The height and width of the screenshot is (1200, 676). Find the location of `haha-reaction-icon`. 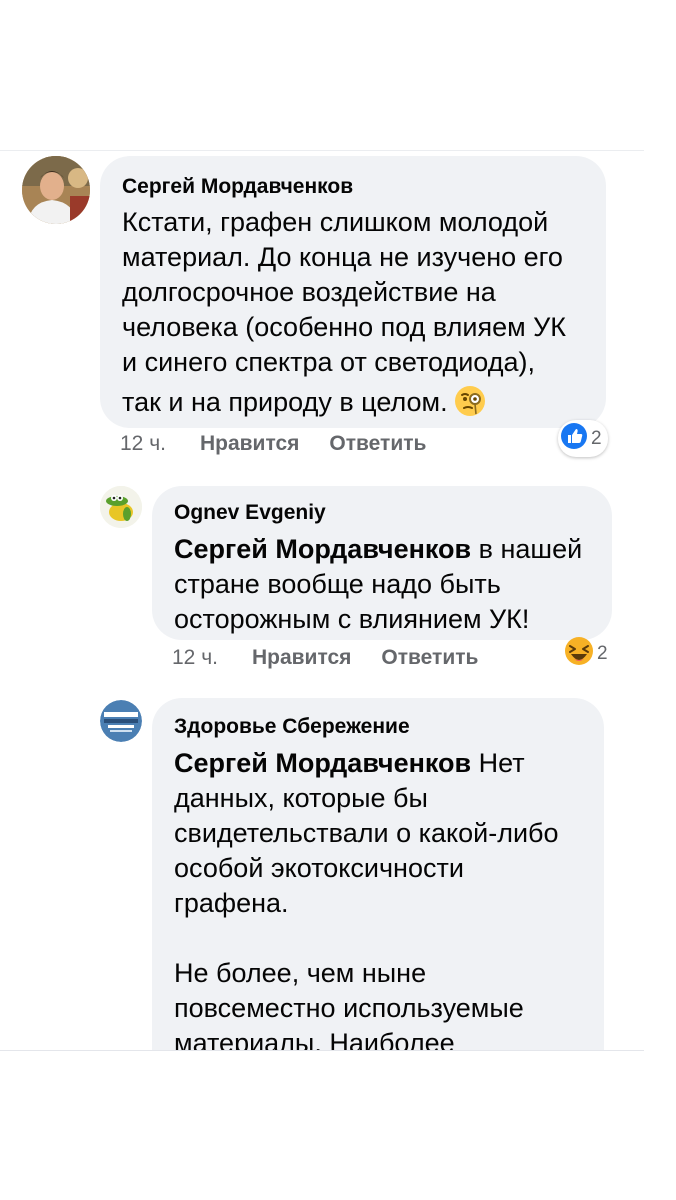

haha-reaction-icon is located at coordinates (579, 653).